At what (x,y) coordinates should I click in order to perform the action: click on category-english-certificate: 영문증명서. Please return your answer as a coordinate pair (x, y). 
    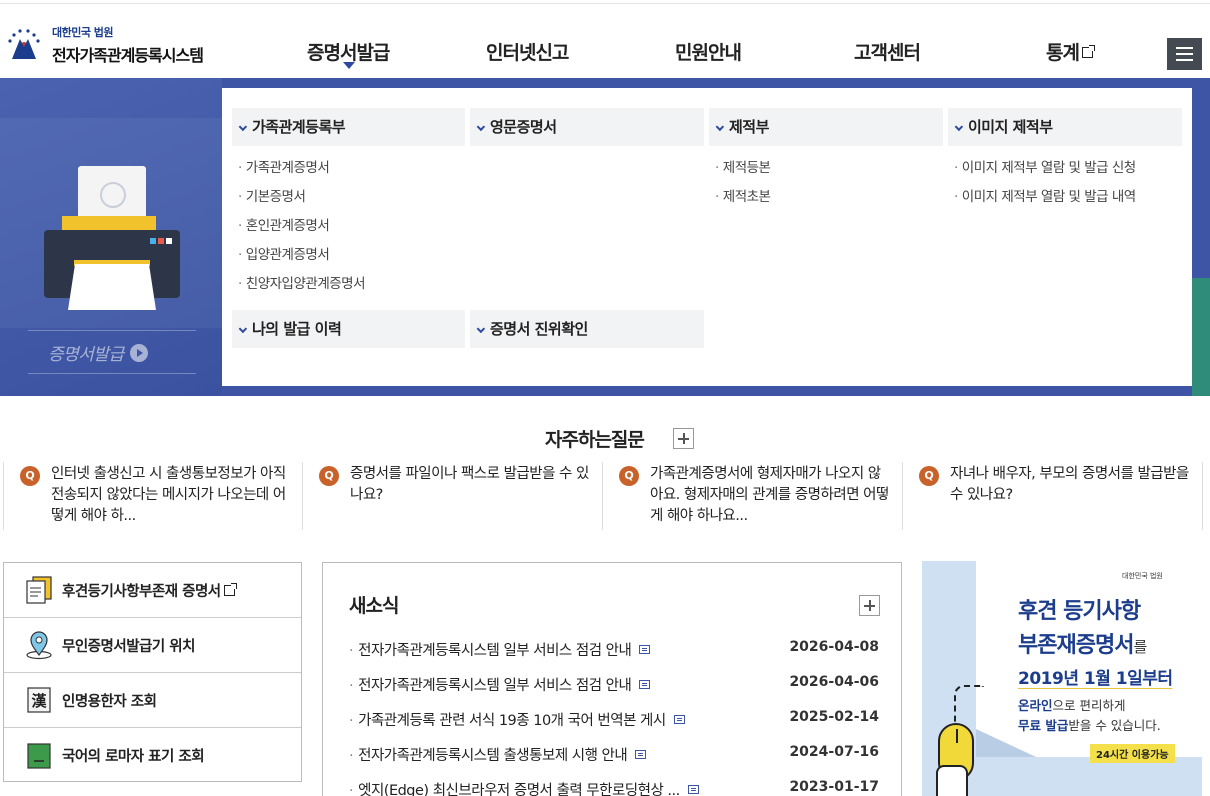
    Looking at the image, I should click on (587, 127).